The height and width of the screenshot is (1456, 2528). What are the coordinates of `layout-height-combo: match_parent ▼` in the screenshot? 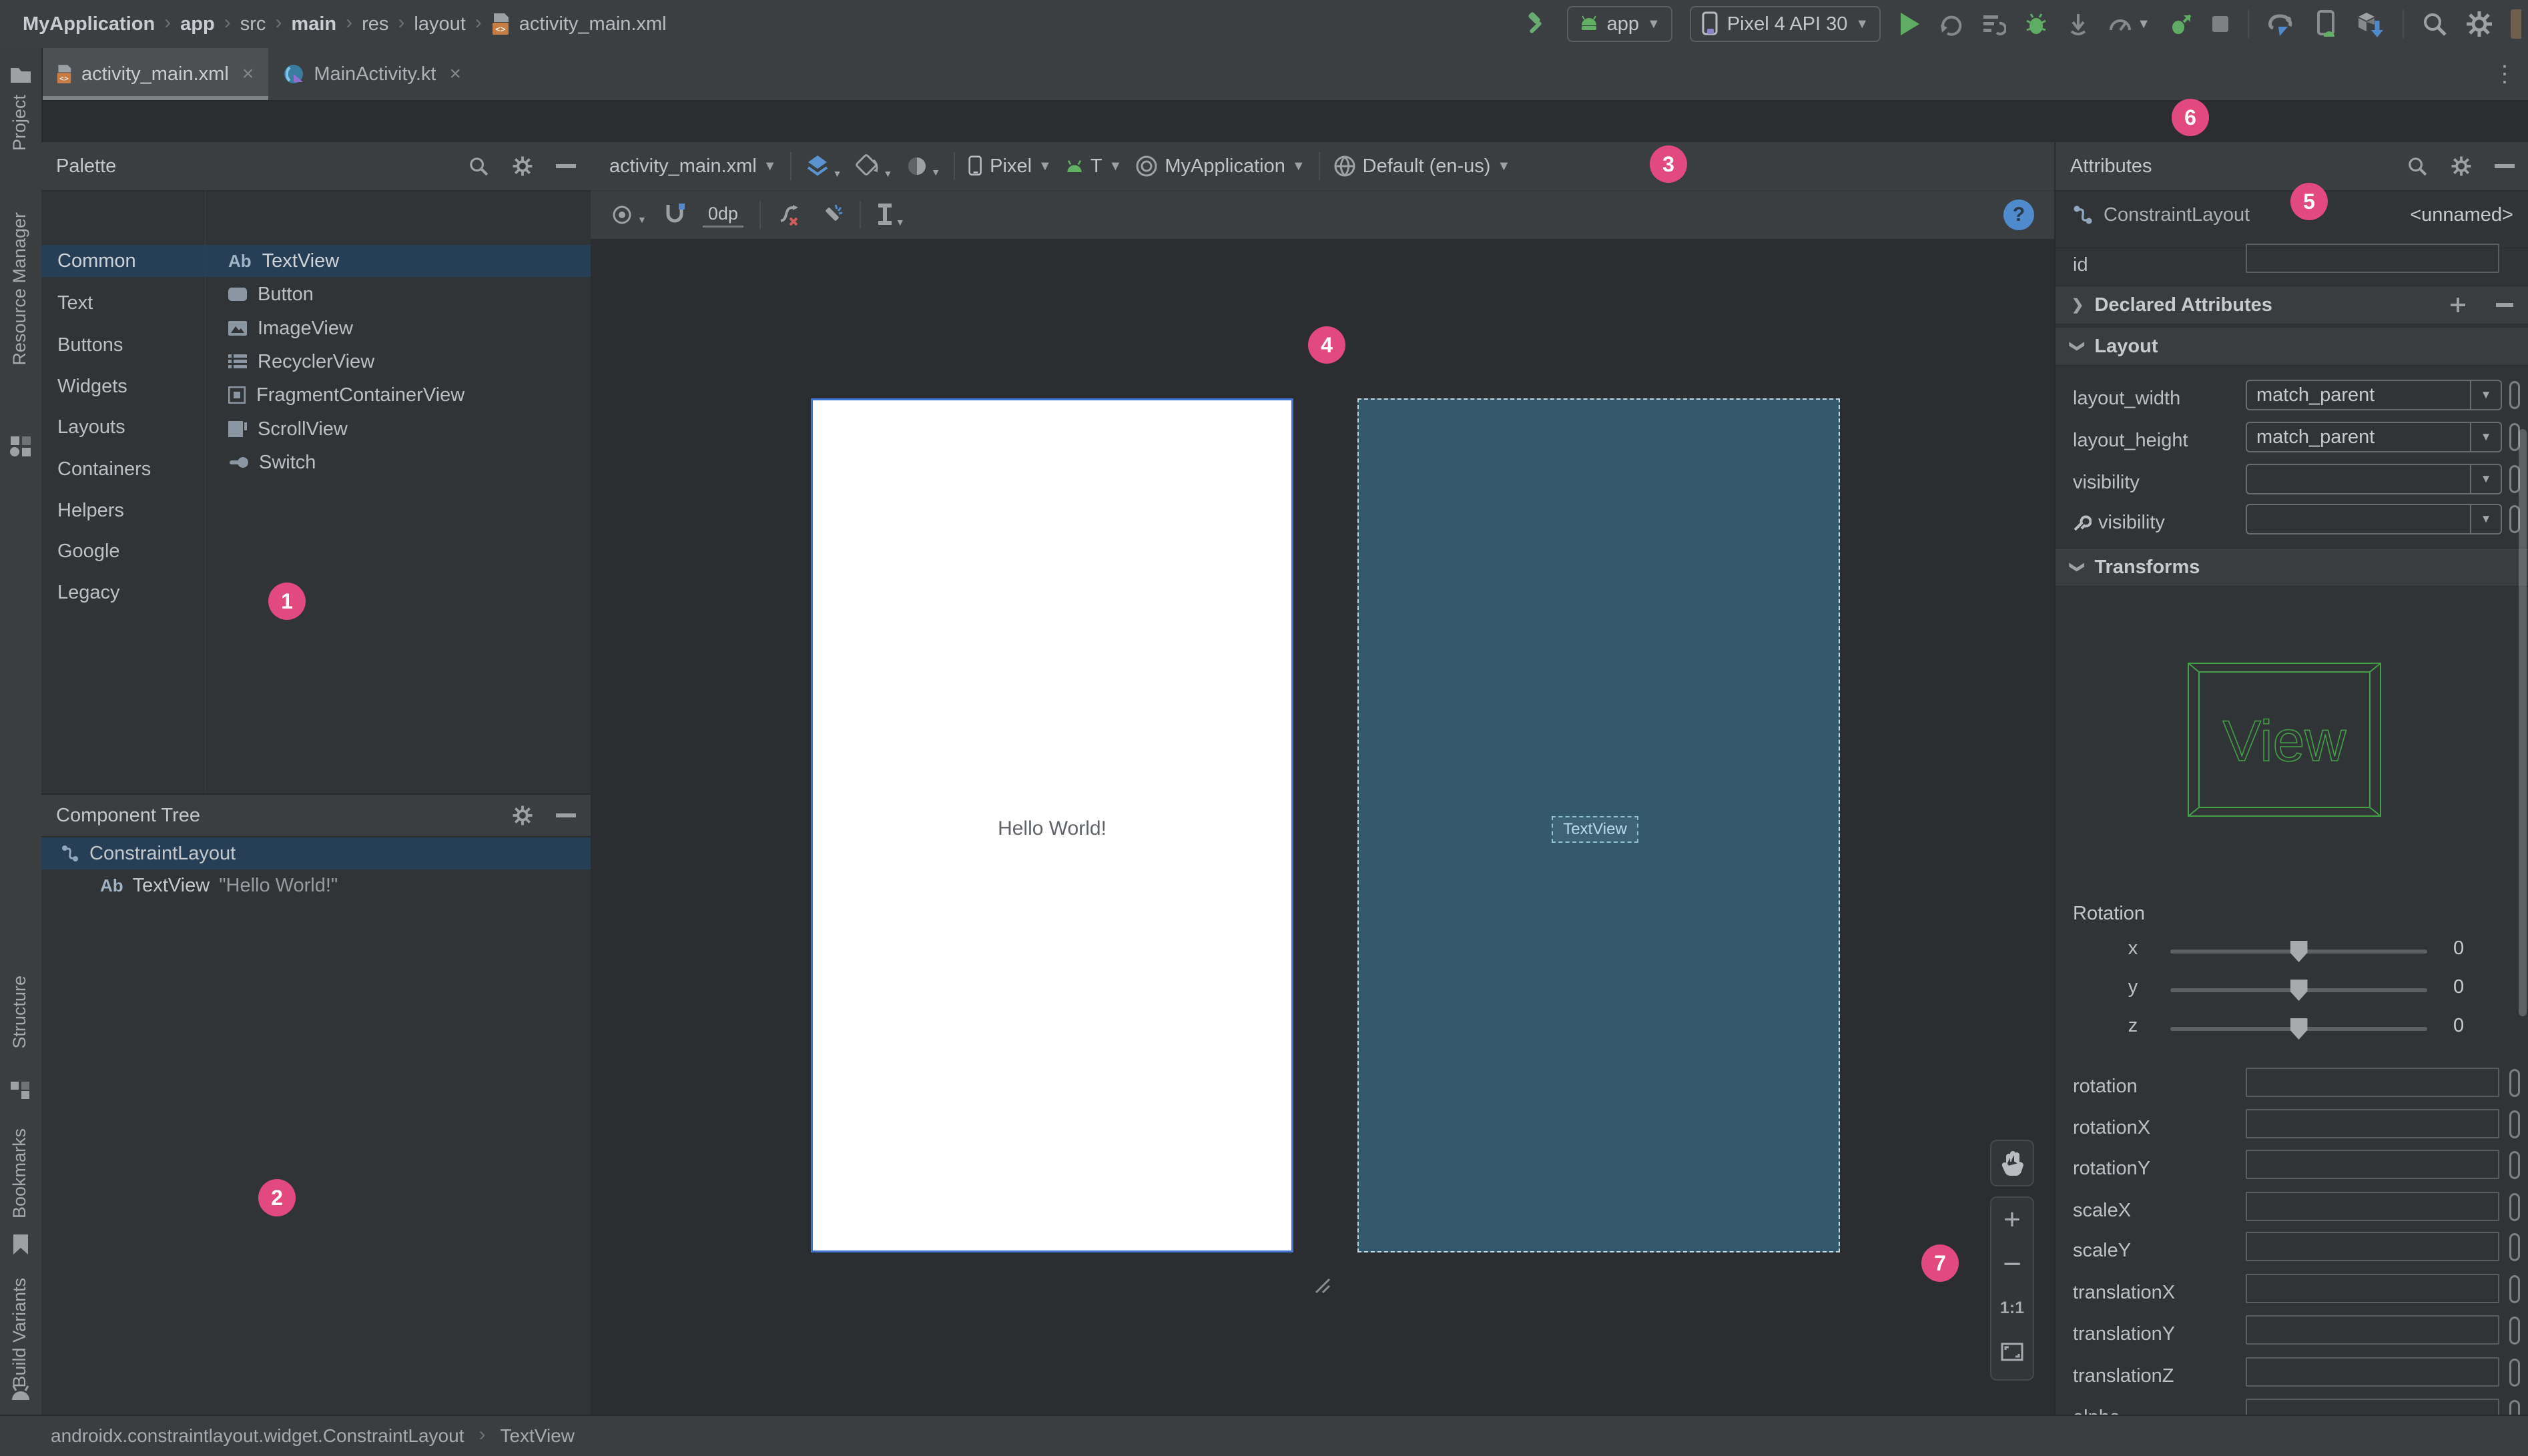 It's located at (2374, 437).